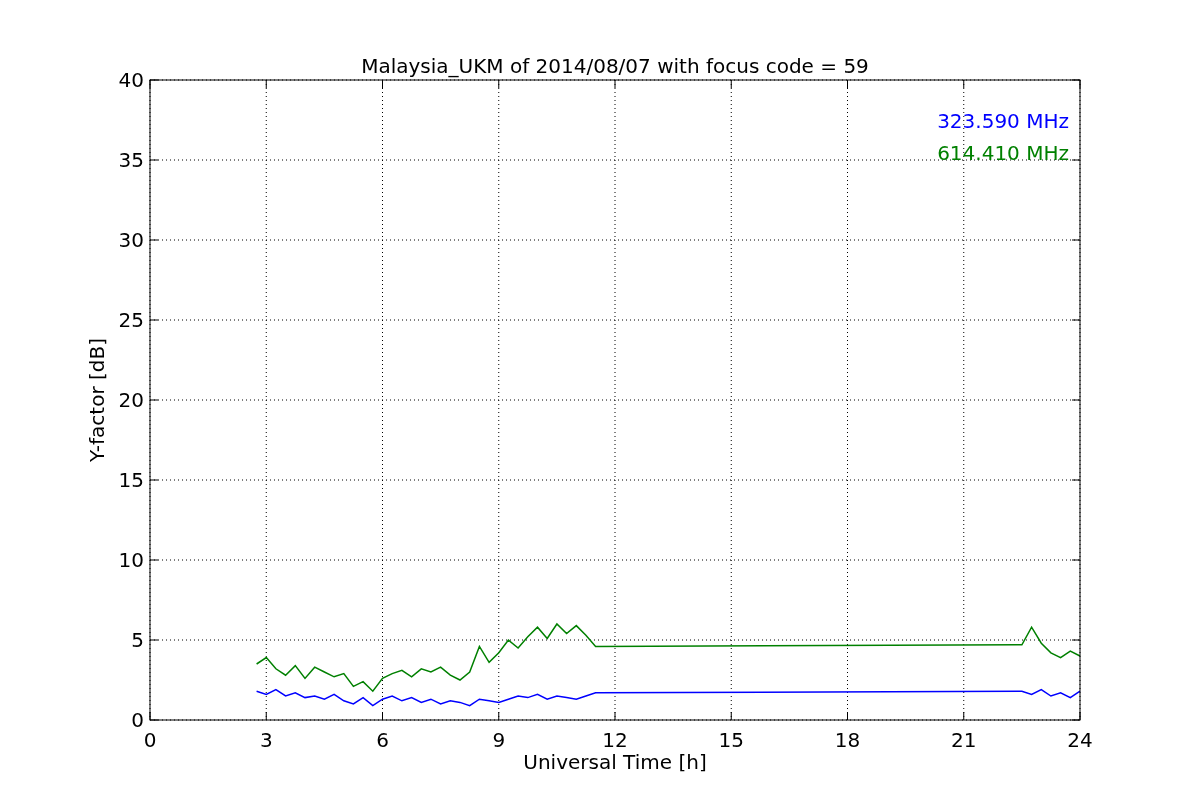 This screenshot has width=1200, height=800. What do you see at coordinates (266, 740) in the screenshot?
I see `tick-label: 3` at bounding box center [266, 740].